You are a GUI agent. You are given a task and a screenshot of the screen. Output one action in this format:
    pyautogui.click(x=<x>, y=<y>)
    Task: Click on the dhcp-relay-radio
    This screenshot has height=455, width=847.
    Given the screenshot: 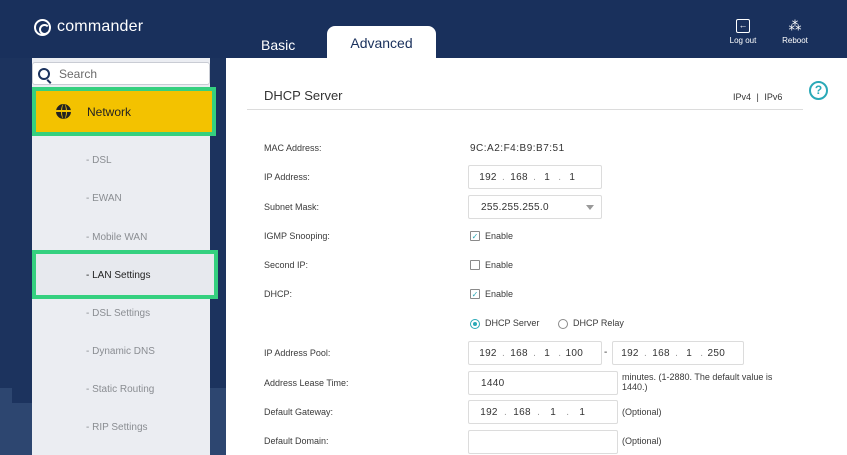 What is the action you would take?
    pyautogui.click(x=563, y=324)
    